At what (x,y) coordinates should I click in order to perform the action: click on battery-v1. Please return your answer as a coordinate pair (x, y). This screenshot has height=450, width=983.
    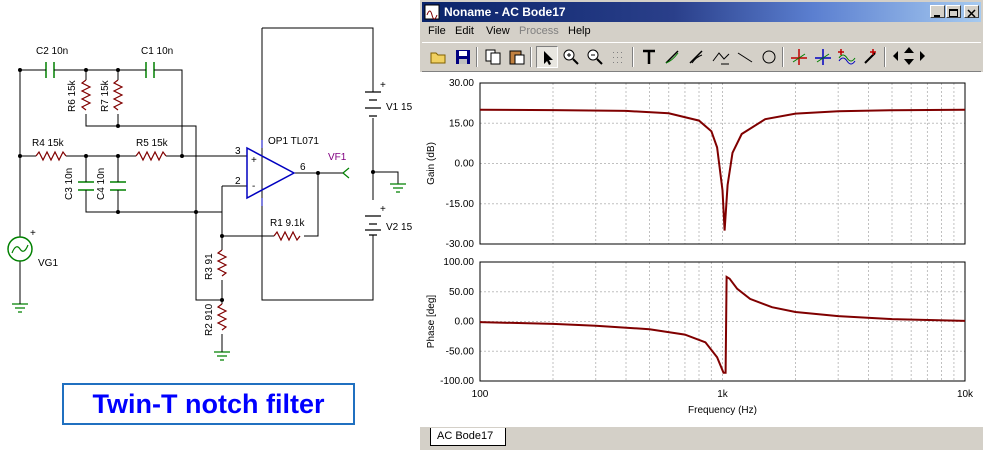
    Looking at the image, I should click on (373, 104).